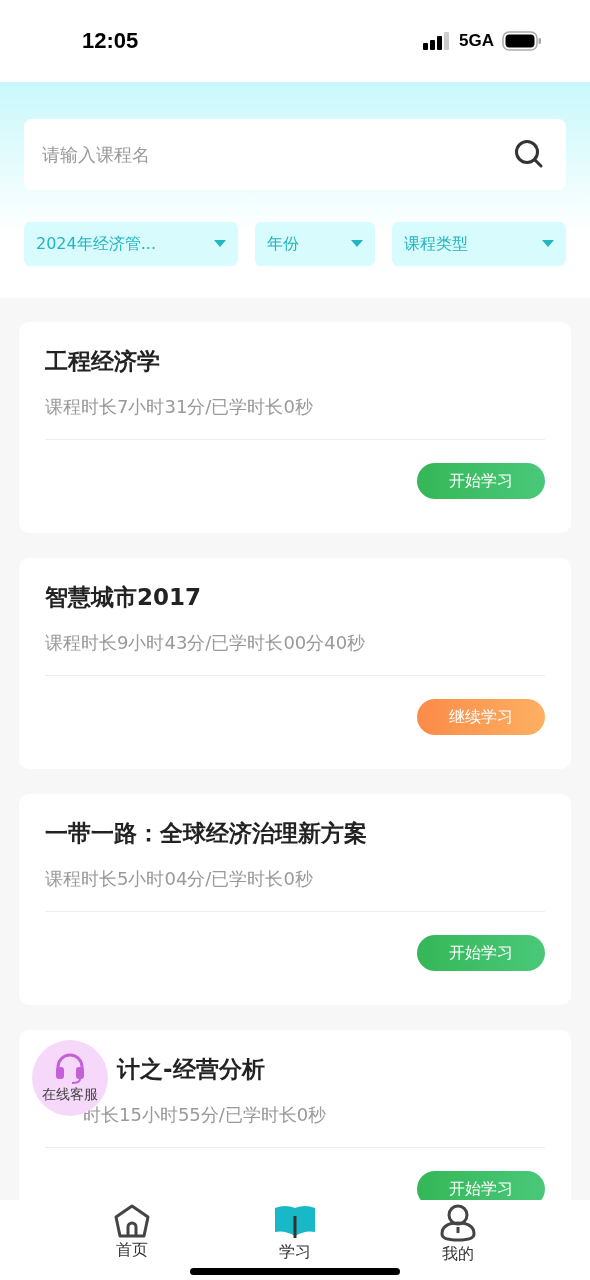  What do you see at coordinates (314, 244) in the screenshot?
I see `filter-dropdown: 年份` at bounding box center [314, 244].